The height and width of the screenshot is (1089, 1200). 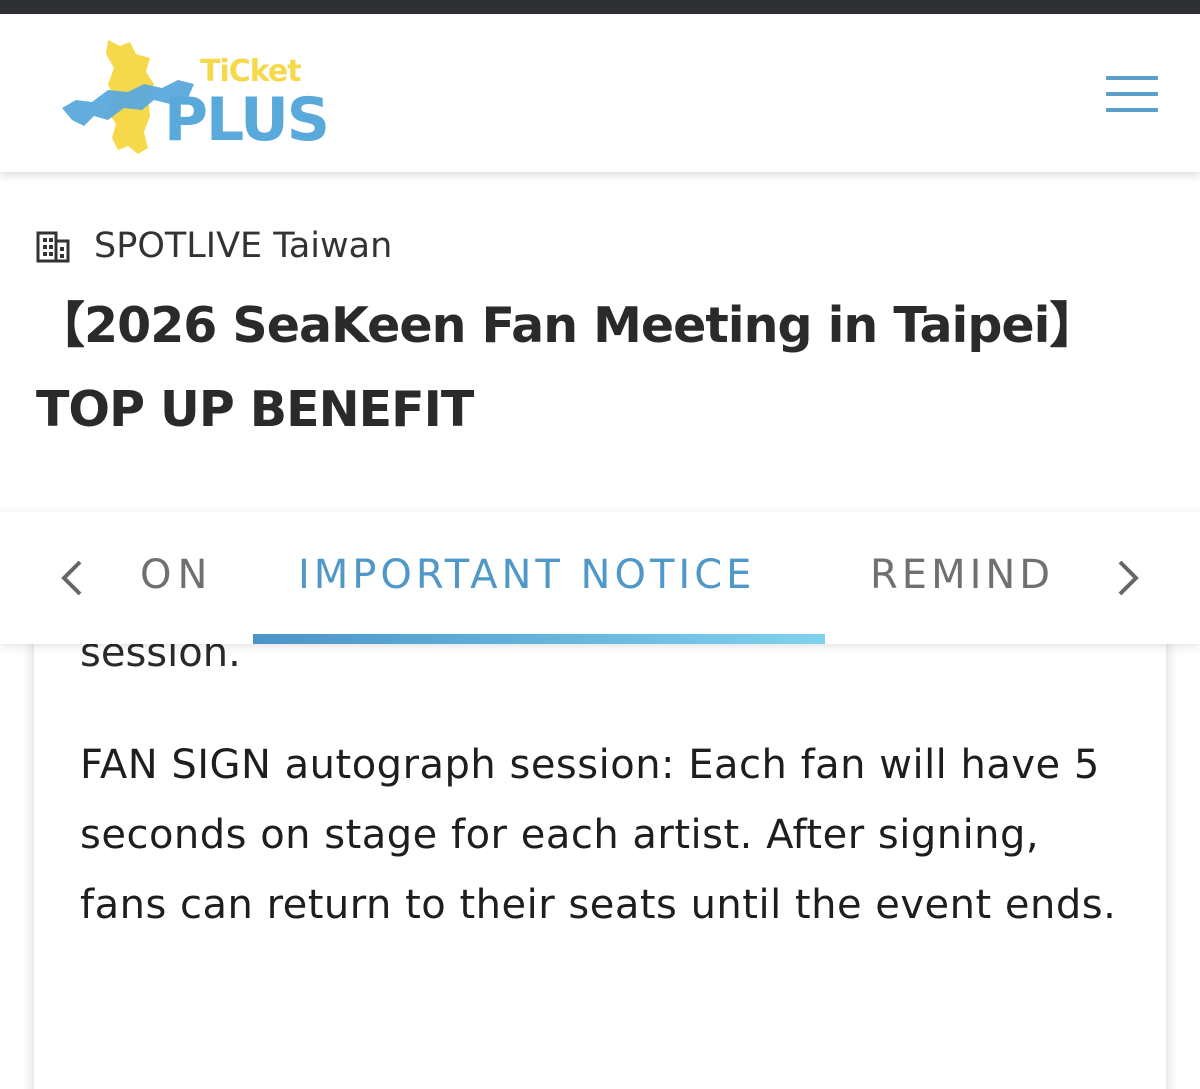 What do you see at coordinates (567, 325) in the screenshot?
I see `event-title-line1: 【2026 SeaKeen Fan Meeting in Taipei】` at bounding box center [567, 325].